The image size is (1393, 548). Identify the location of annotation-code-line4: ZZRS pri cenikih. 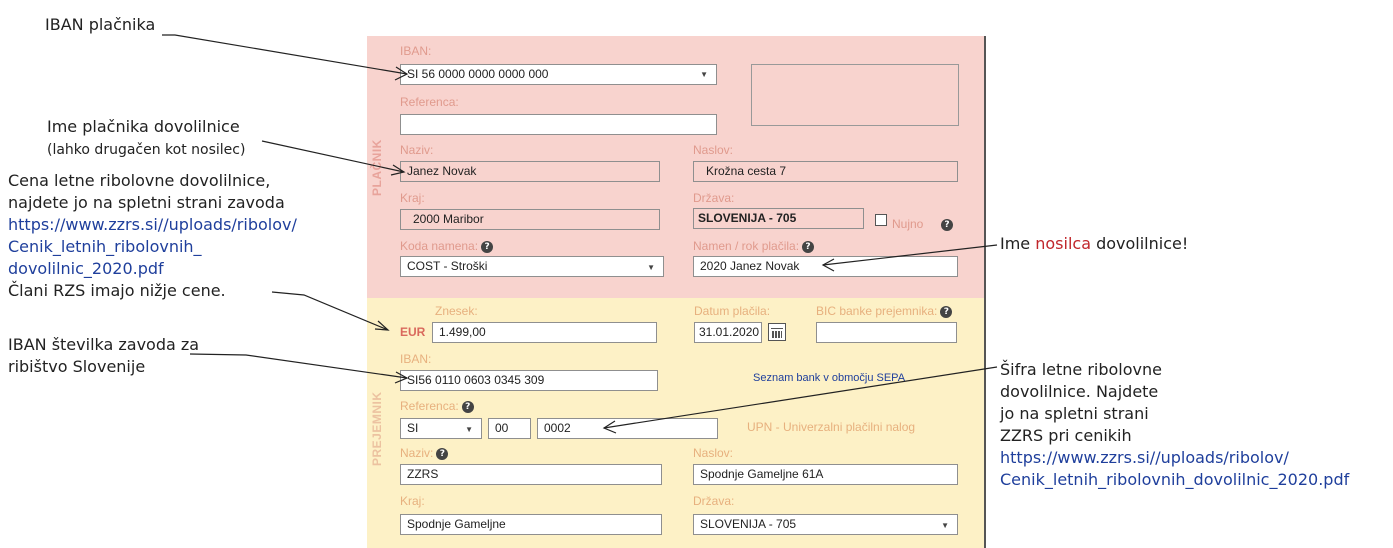
(1066, 435).